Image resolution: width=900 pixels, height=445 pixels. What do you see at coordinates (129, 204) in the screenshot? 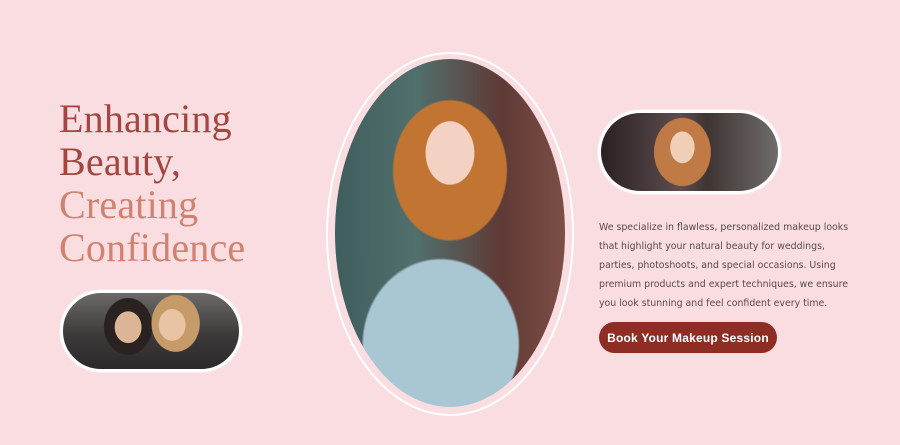
I see `headline-line-3: Creating` at bounding box center [129, 204].